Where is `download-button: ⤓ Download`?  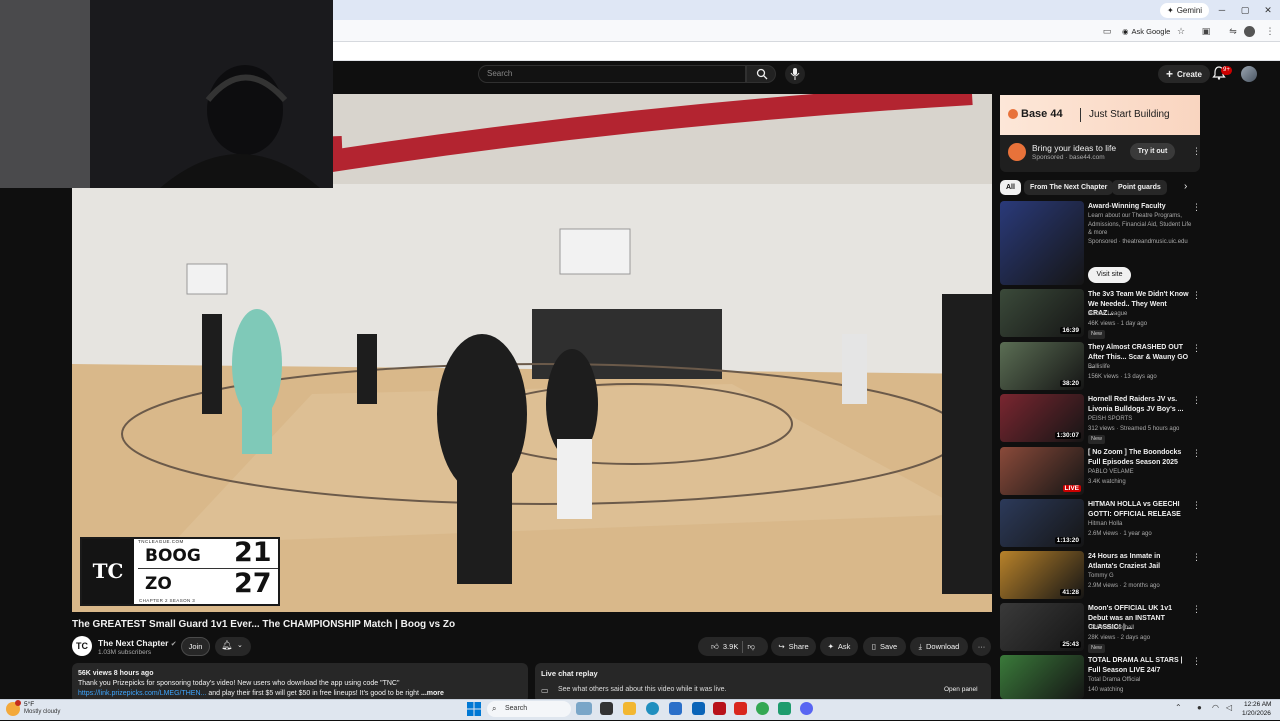 download-button: ⤓ Download is located at coordinates (939, 646).